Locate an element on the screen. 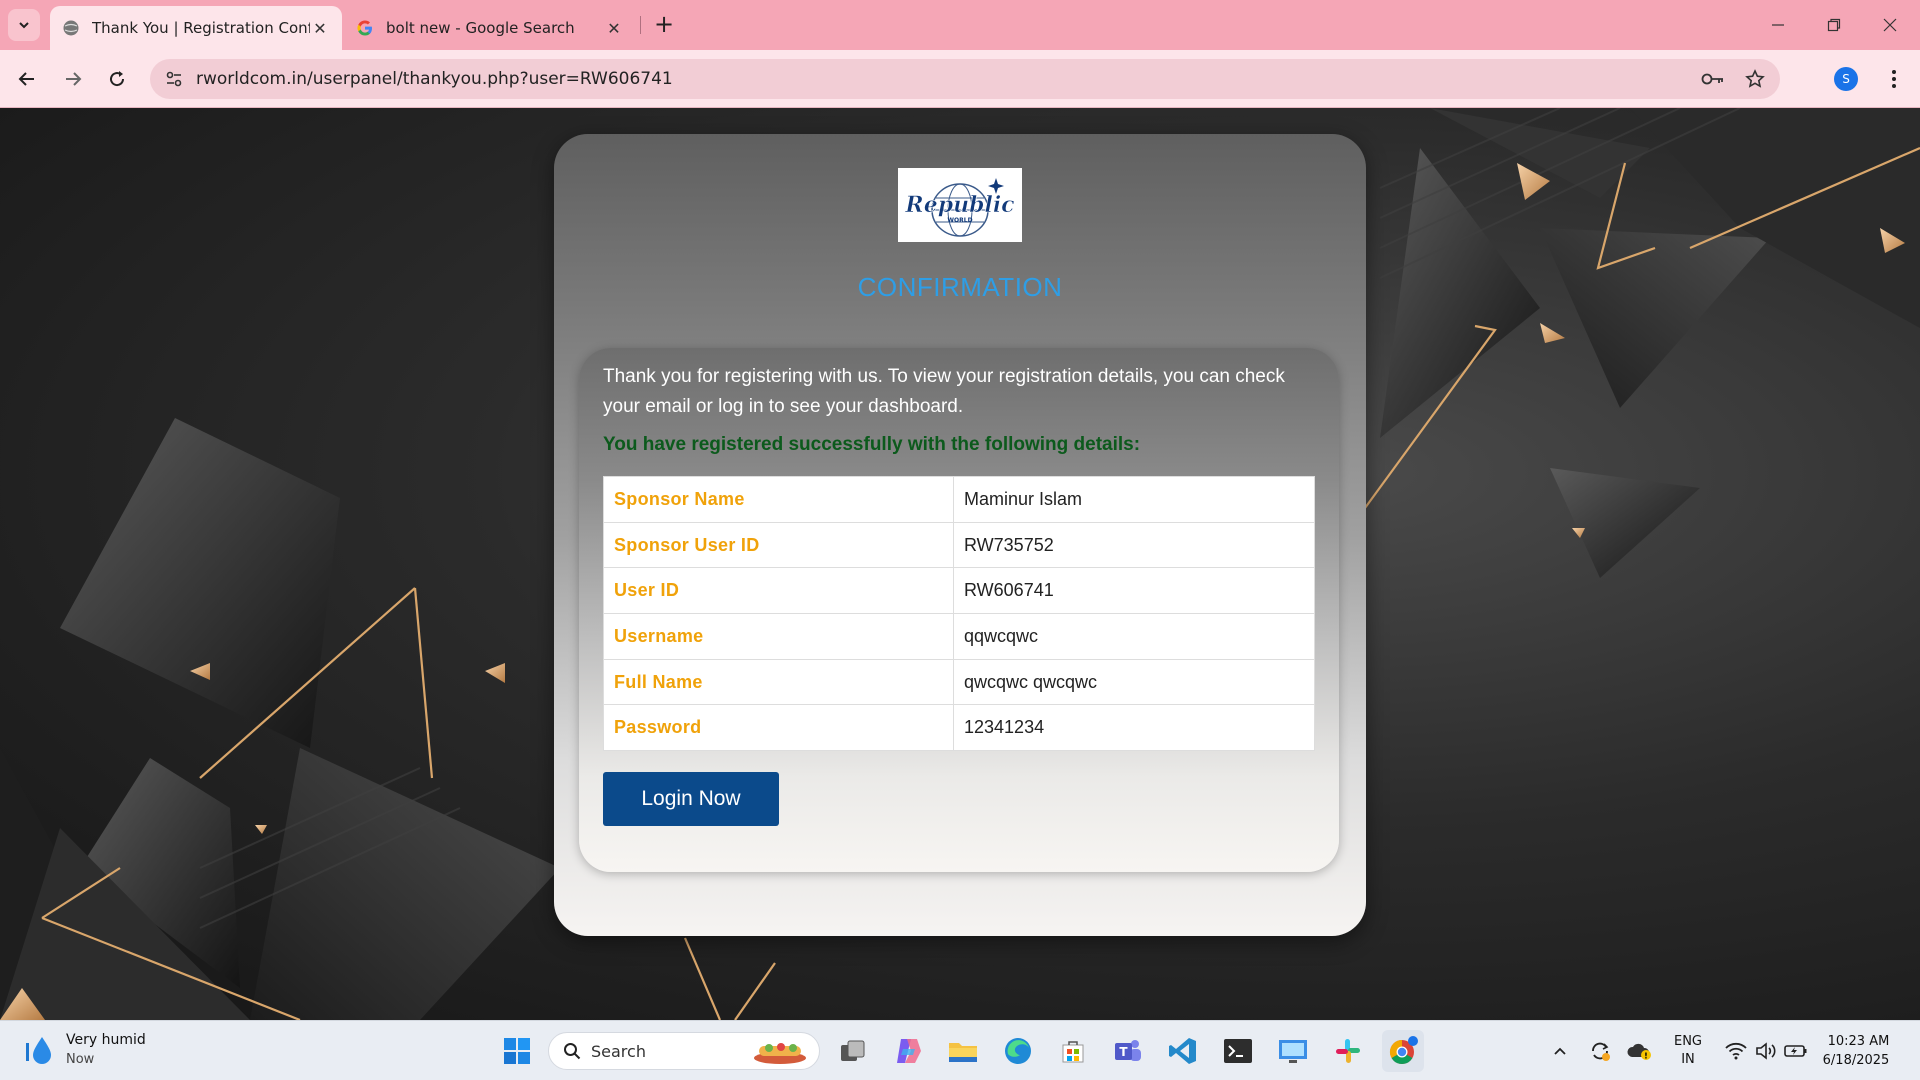 The width and height of the screenshot is (1920, 1080). table-row: Password 12341234 is located at coordinates (959, 728).